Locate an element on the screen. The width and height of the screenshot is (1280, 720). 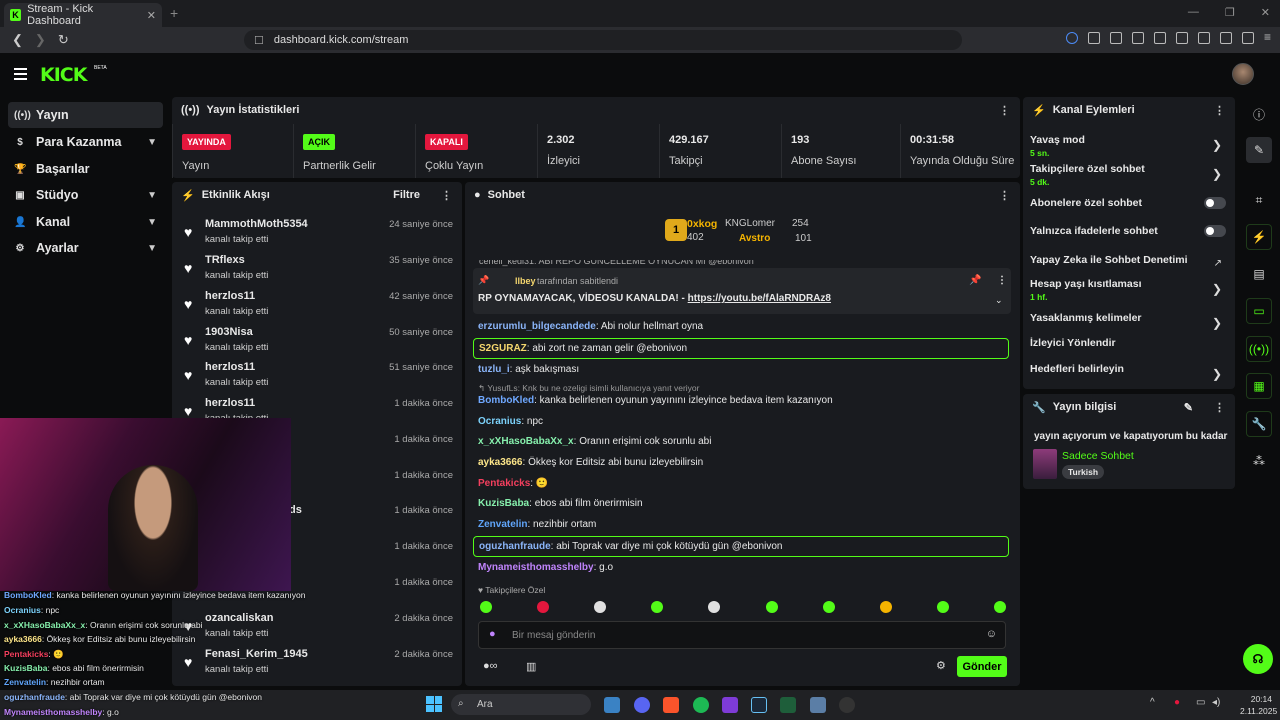
sidebar-item-yayin: ((•)) Yayın is located at coordinates (85, 115).